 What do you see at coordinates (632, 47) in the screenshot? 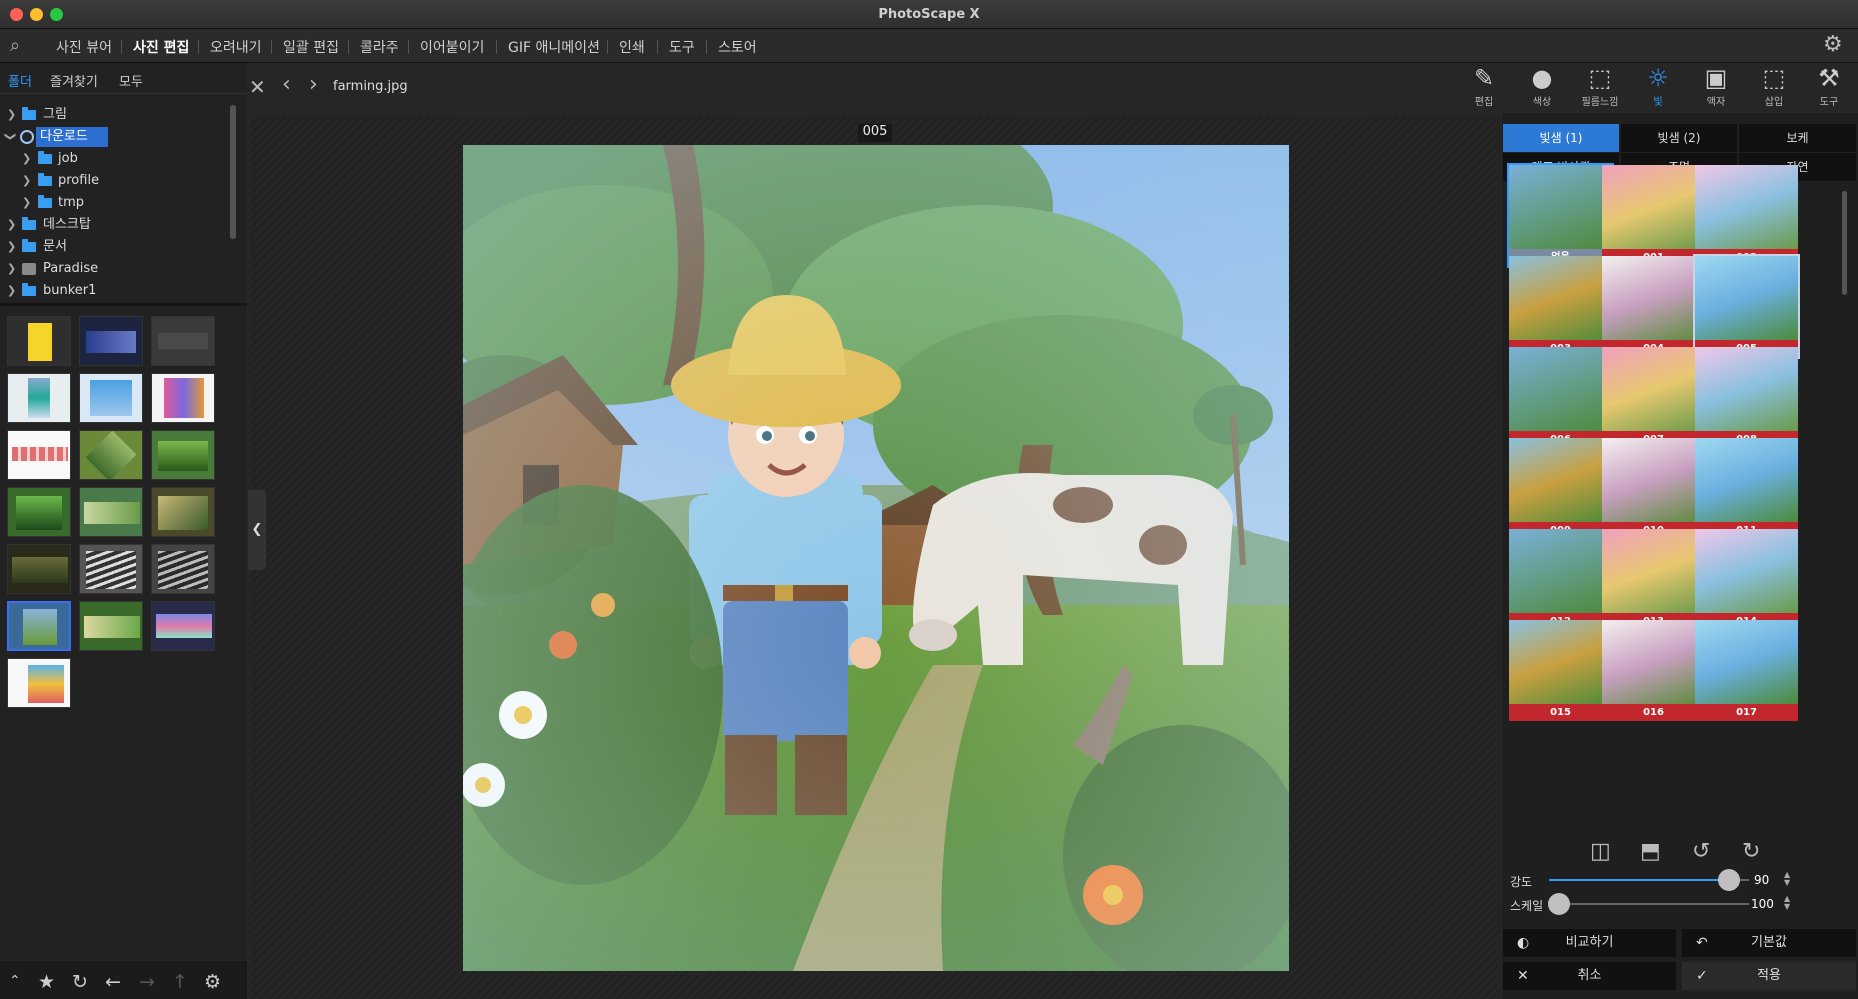
I see `menu-print: 인쇄` at bounding box center [632, 47].